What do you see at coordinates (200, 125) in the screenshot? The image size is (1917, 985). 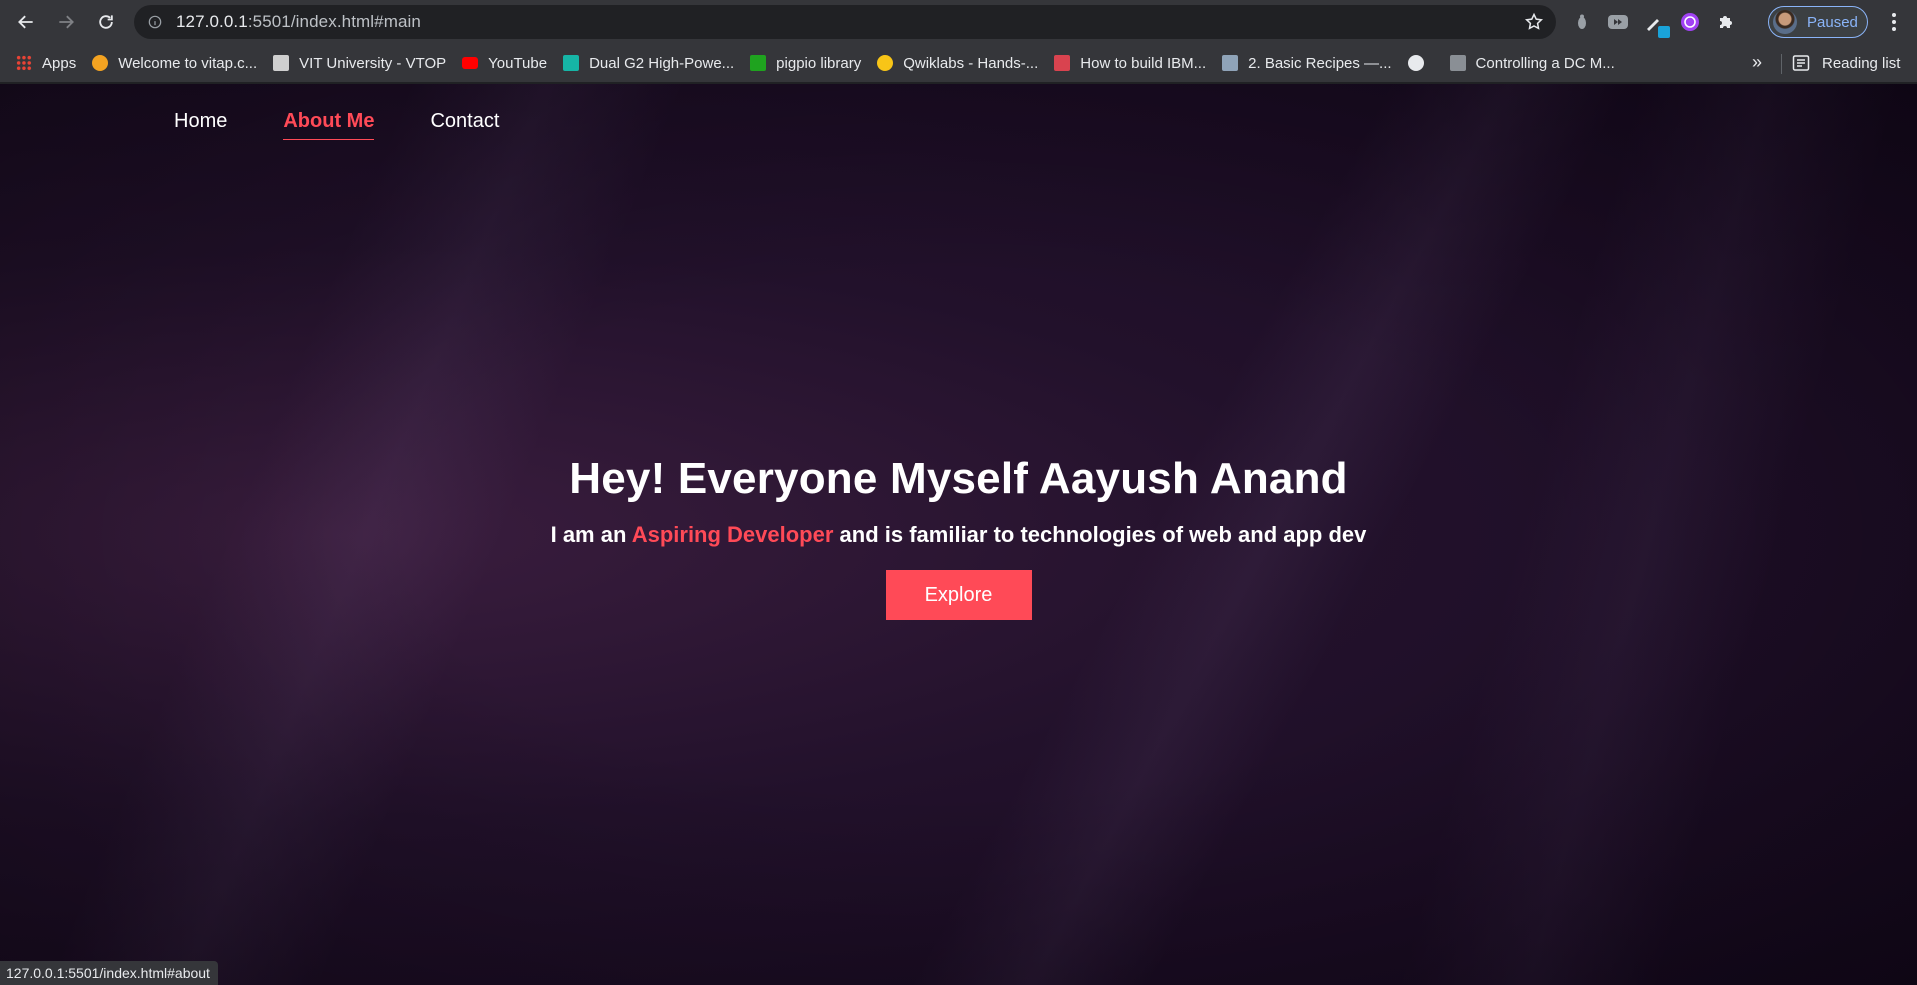 I see `nav-link-home: Home` at bounding box center [200, 125].